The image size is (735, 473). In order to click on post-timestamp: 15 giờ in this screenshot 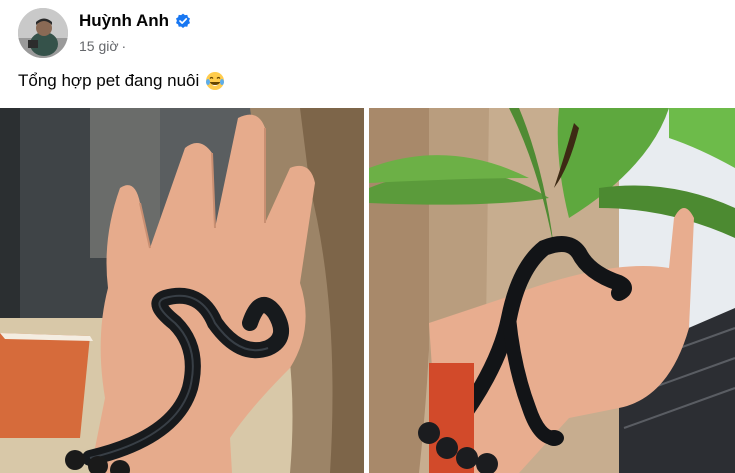, I will do `click(99, 46)`.